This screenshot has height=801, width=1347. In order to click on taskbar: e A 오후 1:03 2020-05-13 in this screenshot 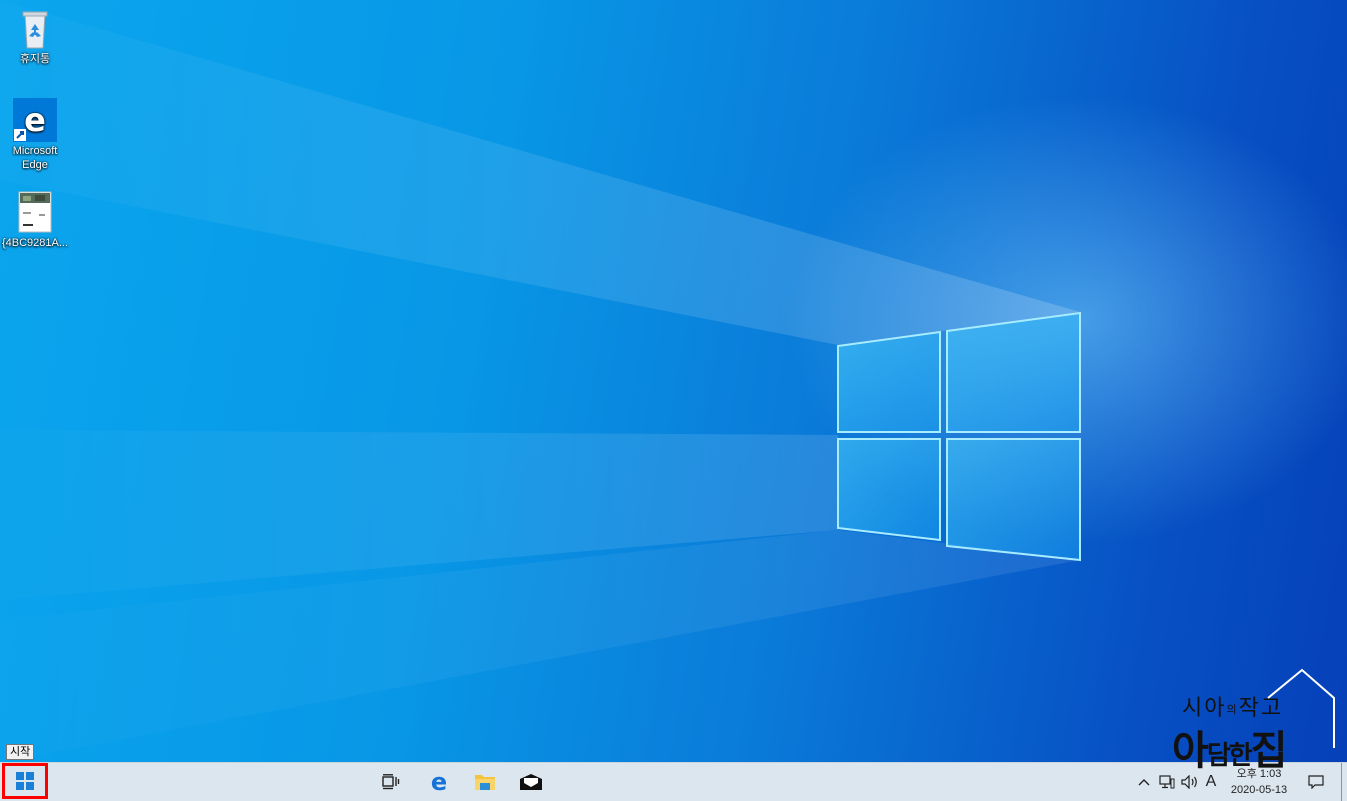, I will do `click(673, 781)`.